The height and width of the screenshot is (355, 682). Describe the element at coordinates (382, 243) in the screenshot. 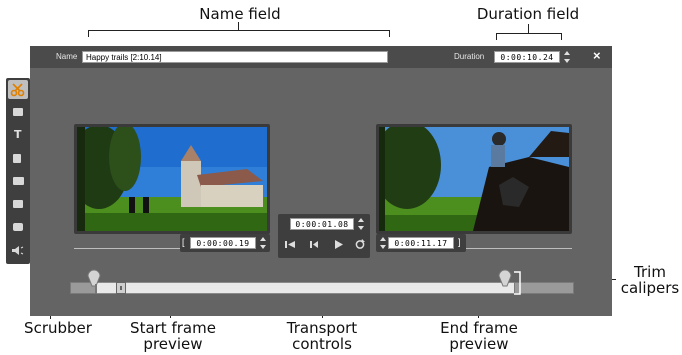

I see `end-timecode-spinner` at that location.